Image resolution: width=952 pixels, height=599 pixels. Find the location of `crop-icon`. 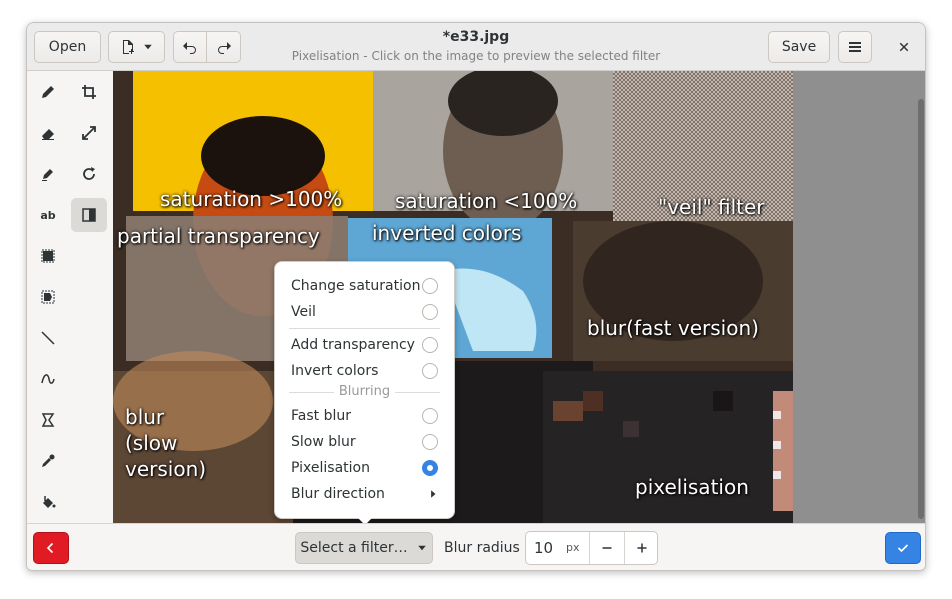

crop-icon is located at coordinates (89, 92).